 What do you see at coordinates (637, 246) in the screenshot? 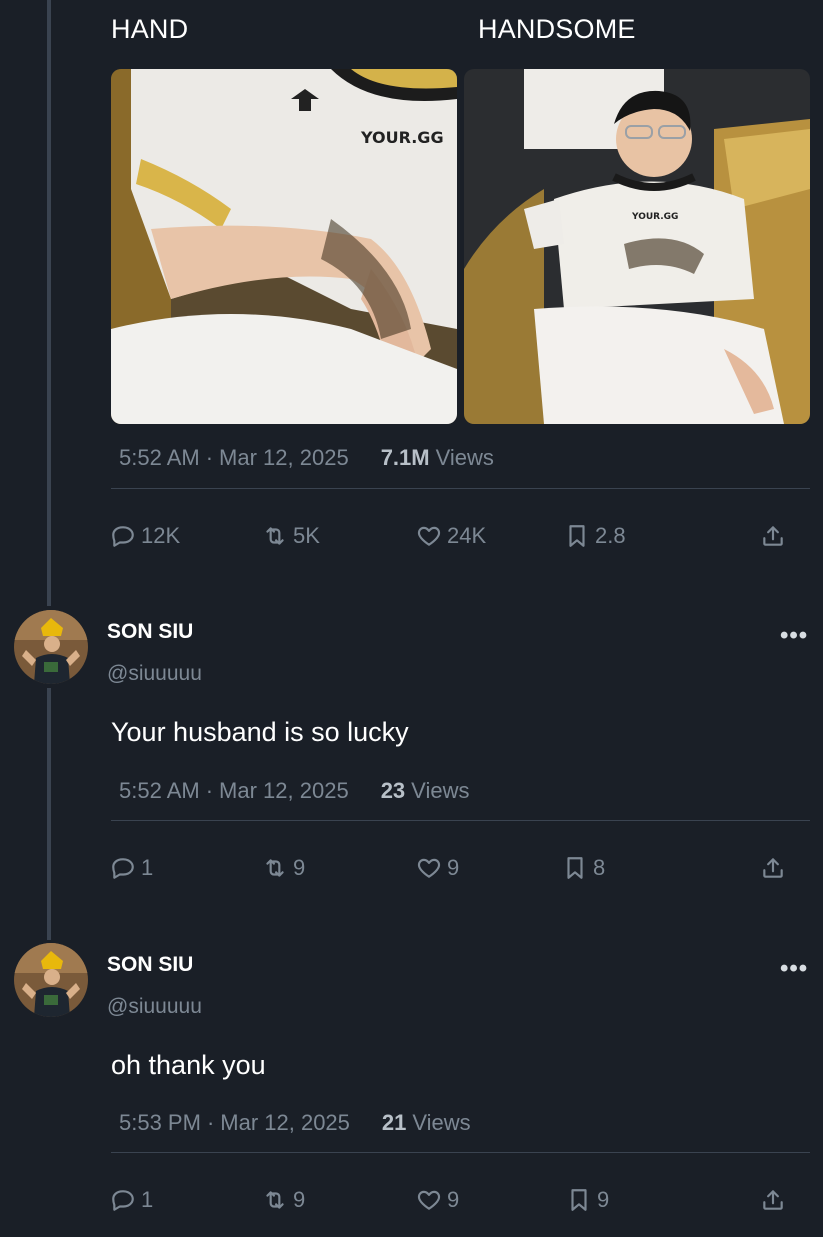
I see `tweet-photo-right: YOUR.GG` at bounding box center [637, 246].